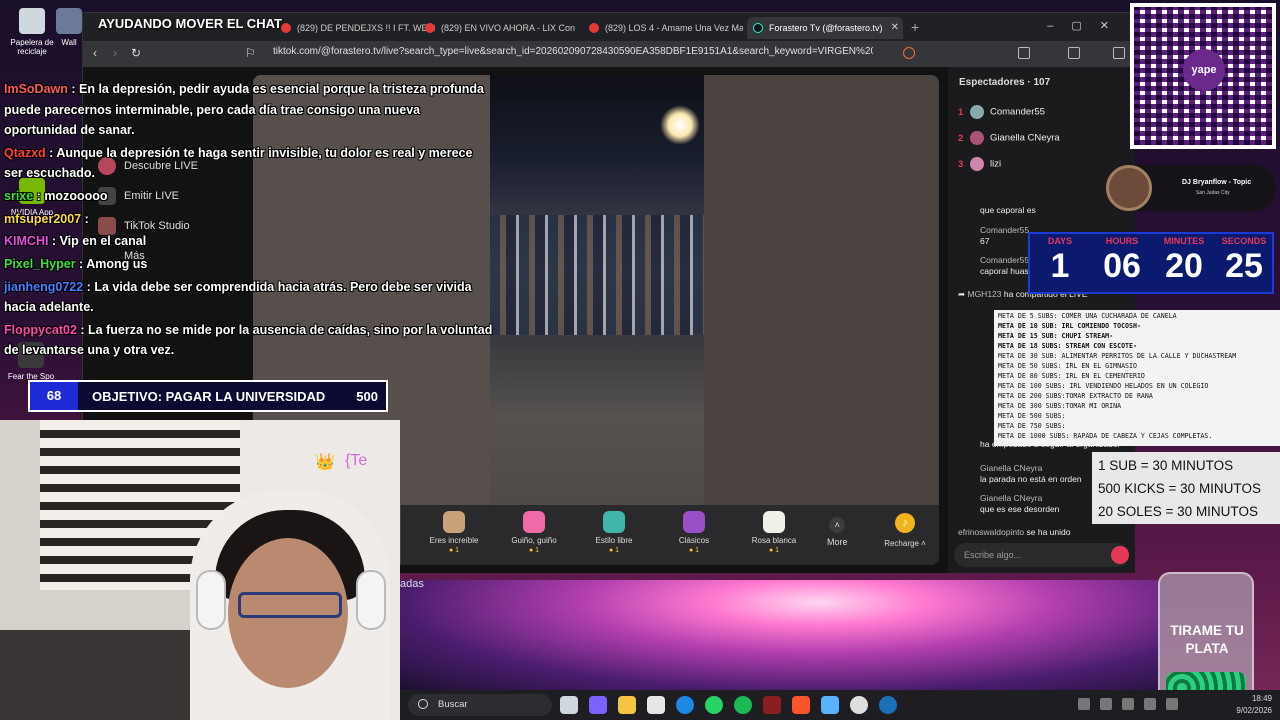 Image resolution: width=1280 pixels, height=720 pixels. Describe the element at coordinates (76, 195) in the screenshot. I see `overlay-text: mozooooo` at that location.